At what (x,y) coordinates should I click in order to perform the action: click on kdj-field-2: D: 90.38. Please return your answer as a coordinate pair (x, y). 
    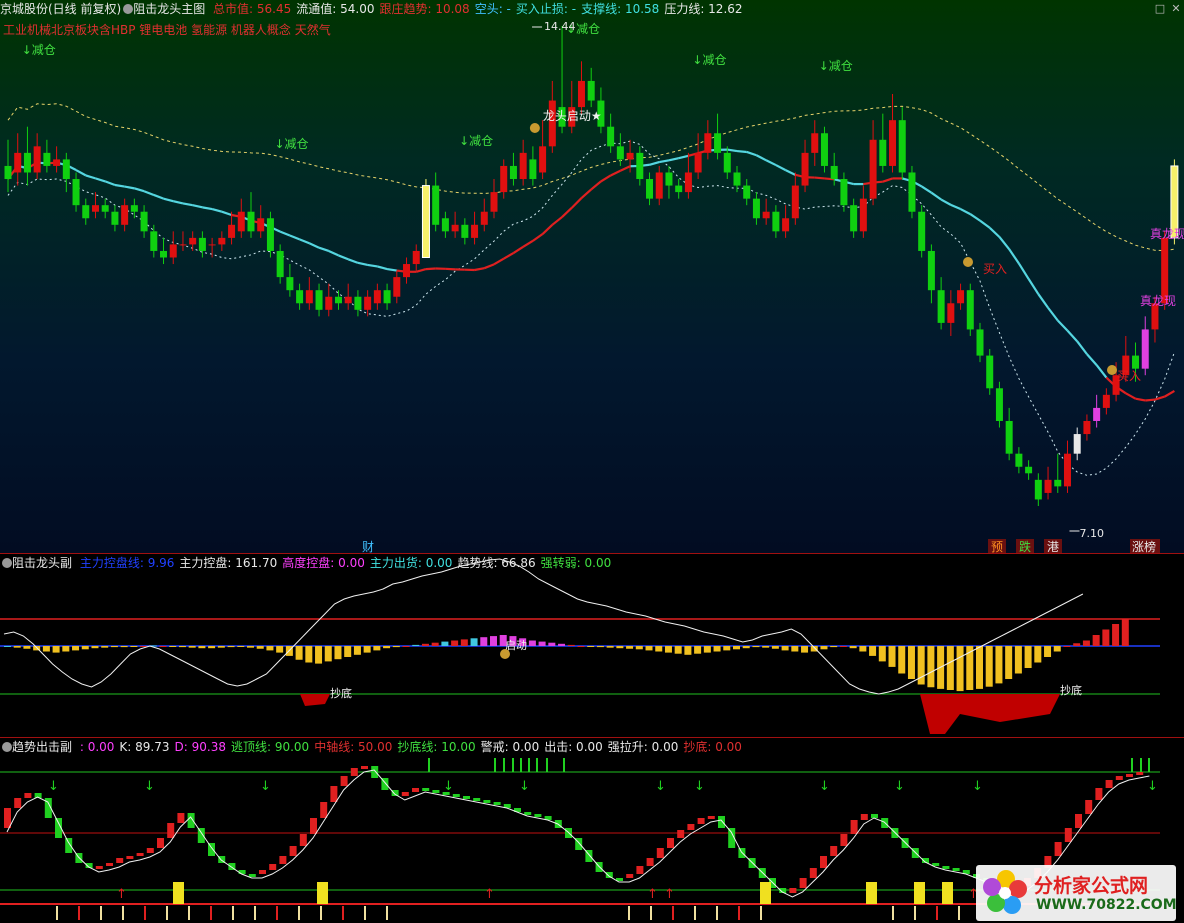
    Looking at the image, I should click on (200, 747).